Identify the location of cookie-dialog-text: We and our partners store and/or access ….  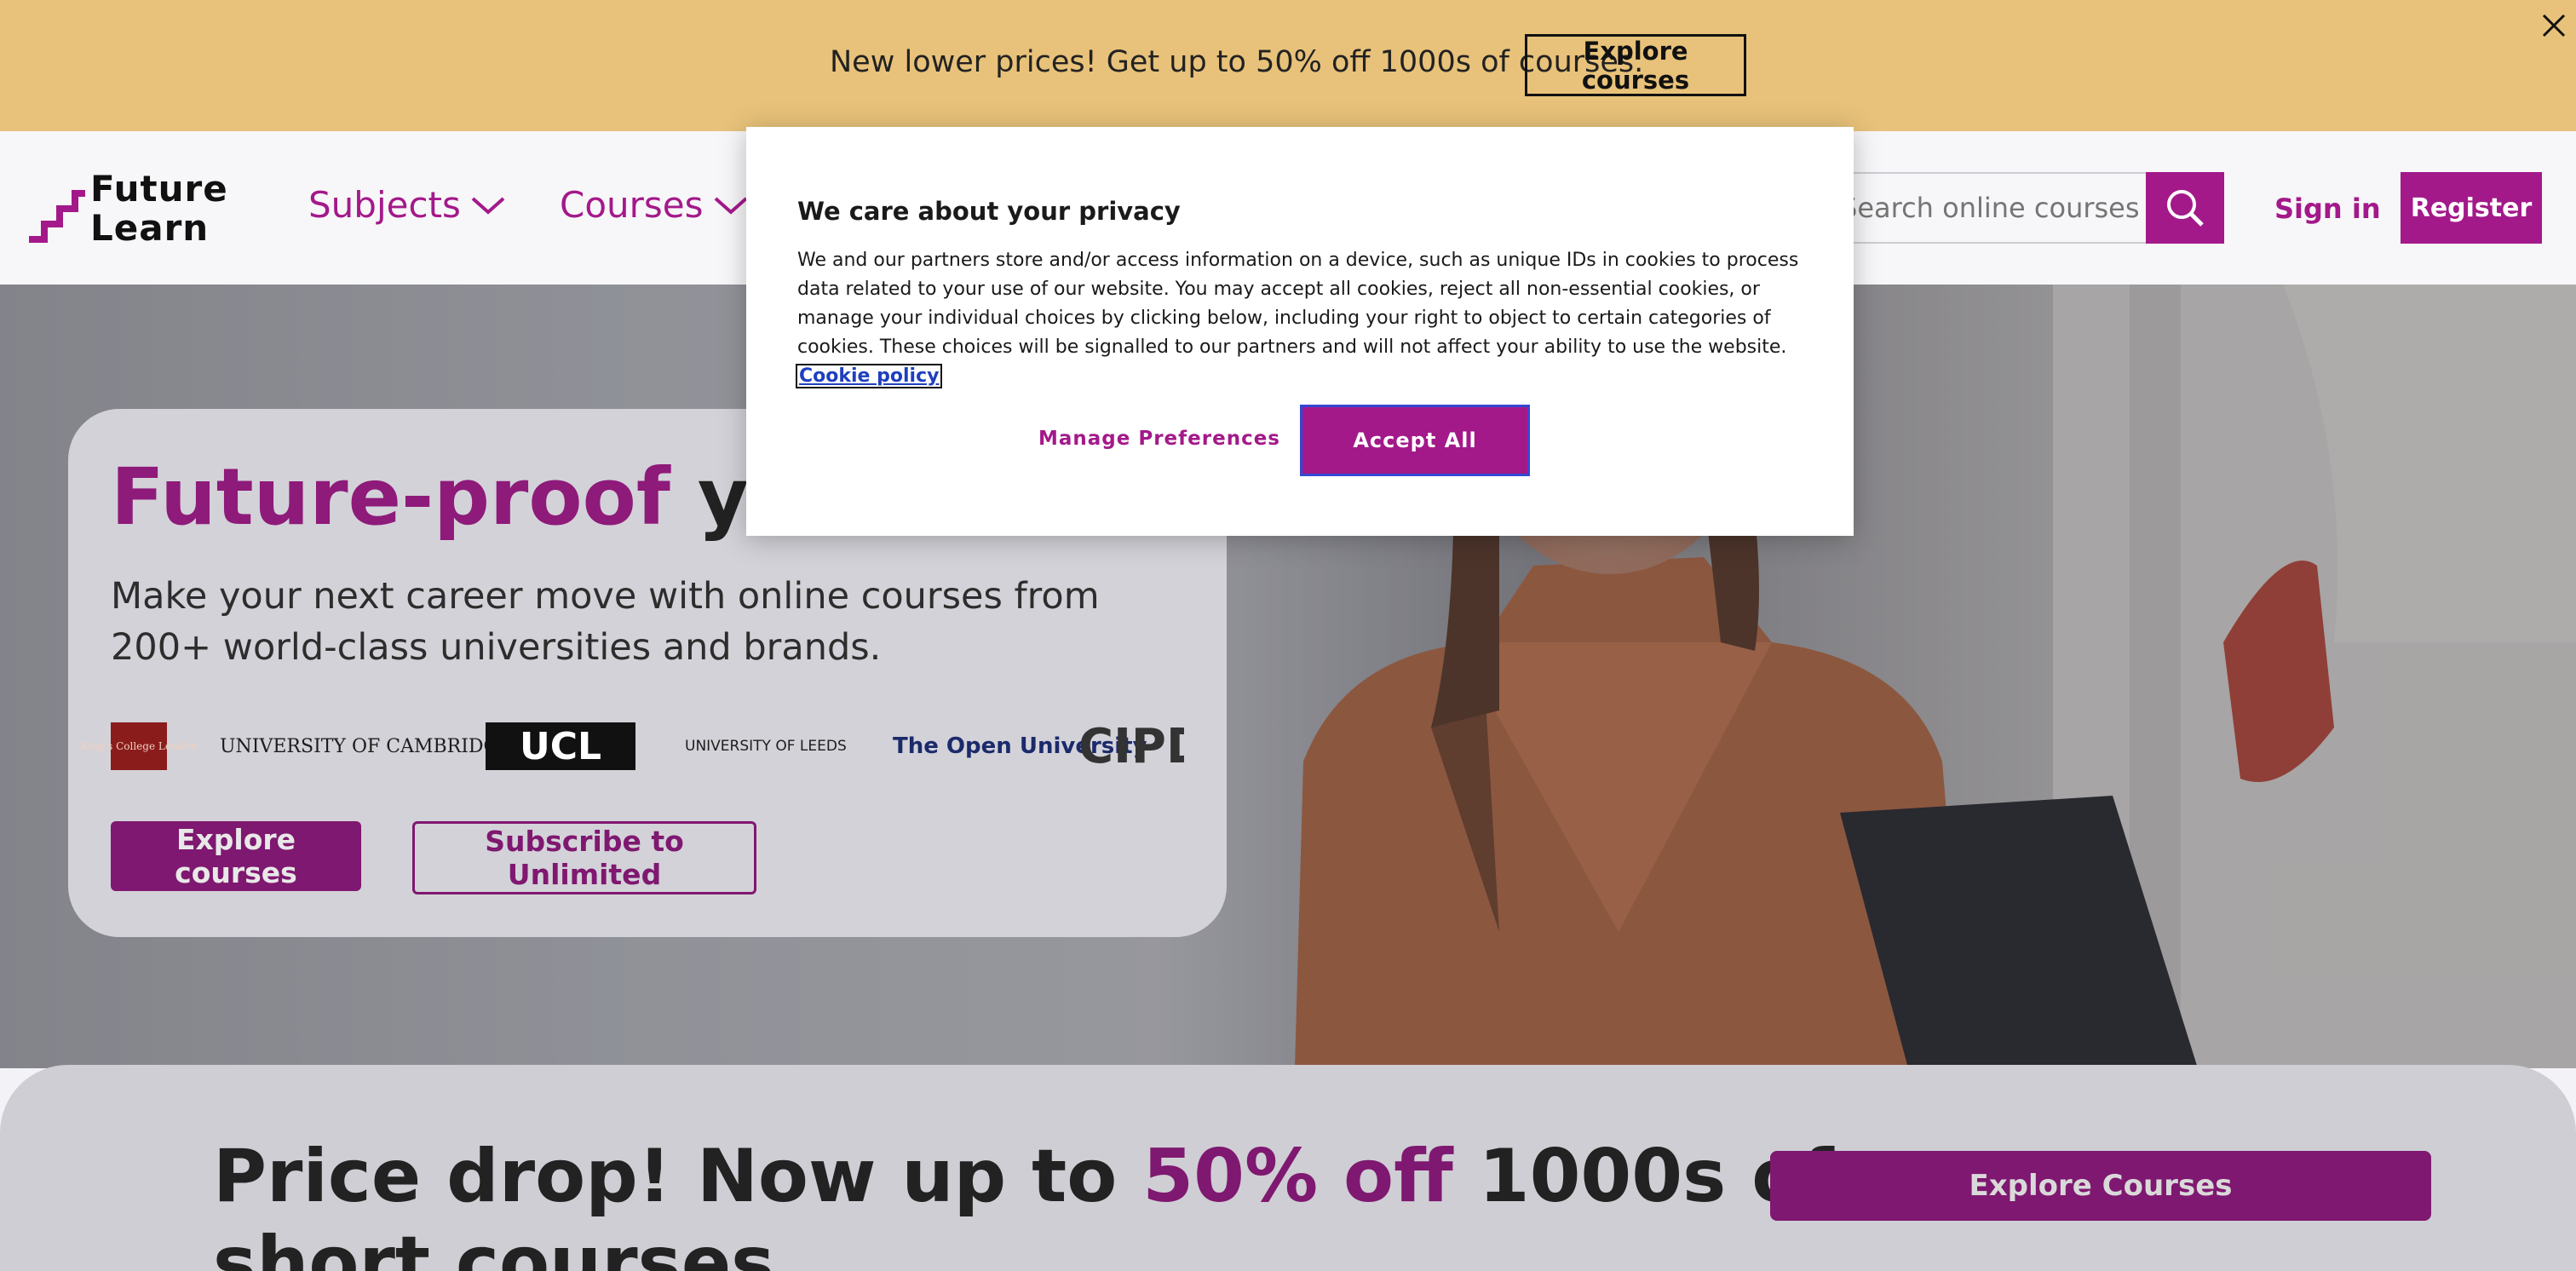
(1298, 304).